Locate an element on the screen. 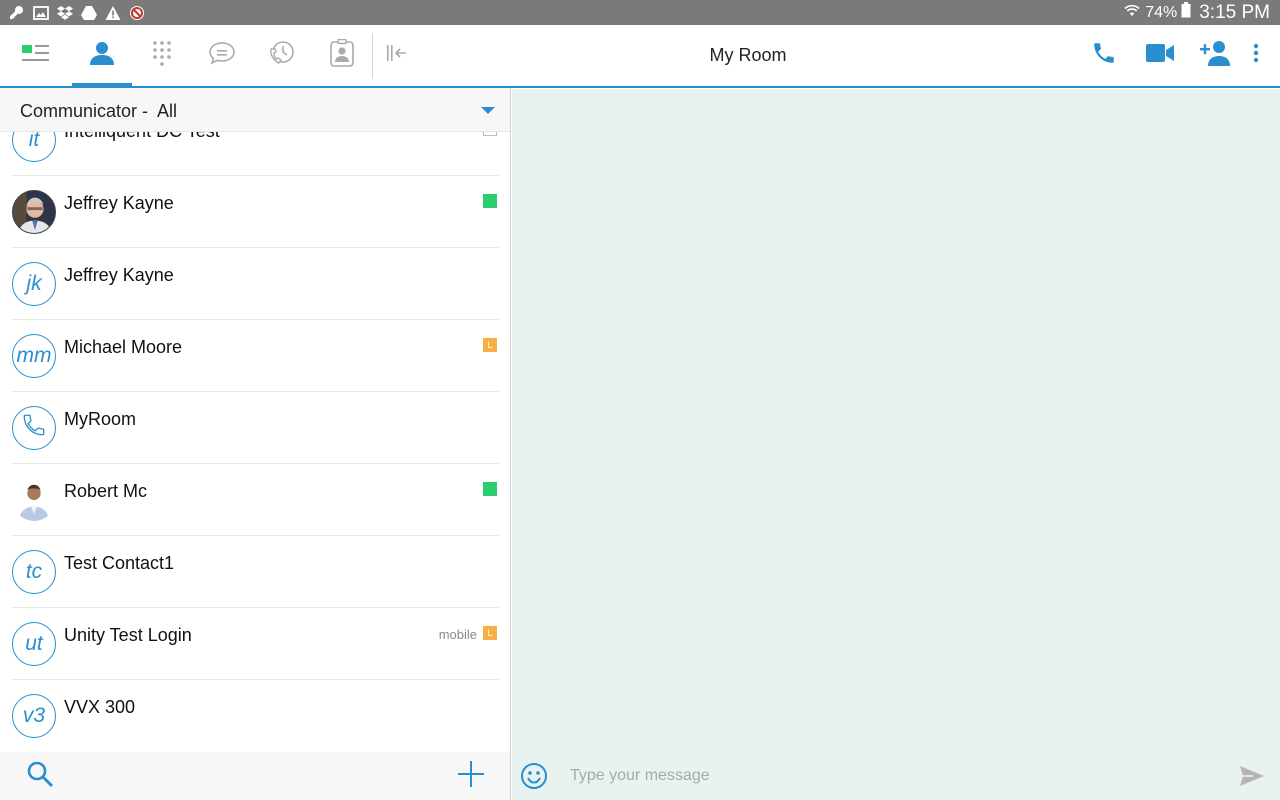 This screenshot has height=800, width=1280. collapse-panel-icon is located at coordinates (397, 55).